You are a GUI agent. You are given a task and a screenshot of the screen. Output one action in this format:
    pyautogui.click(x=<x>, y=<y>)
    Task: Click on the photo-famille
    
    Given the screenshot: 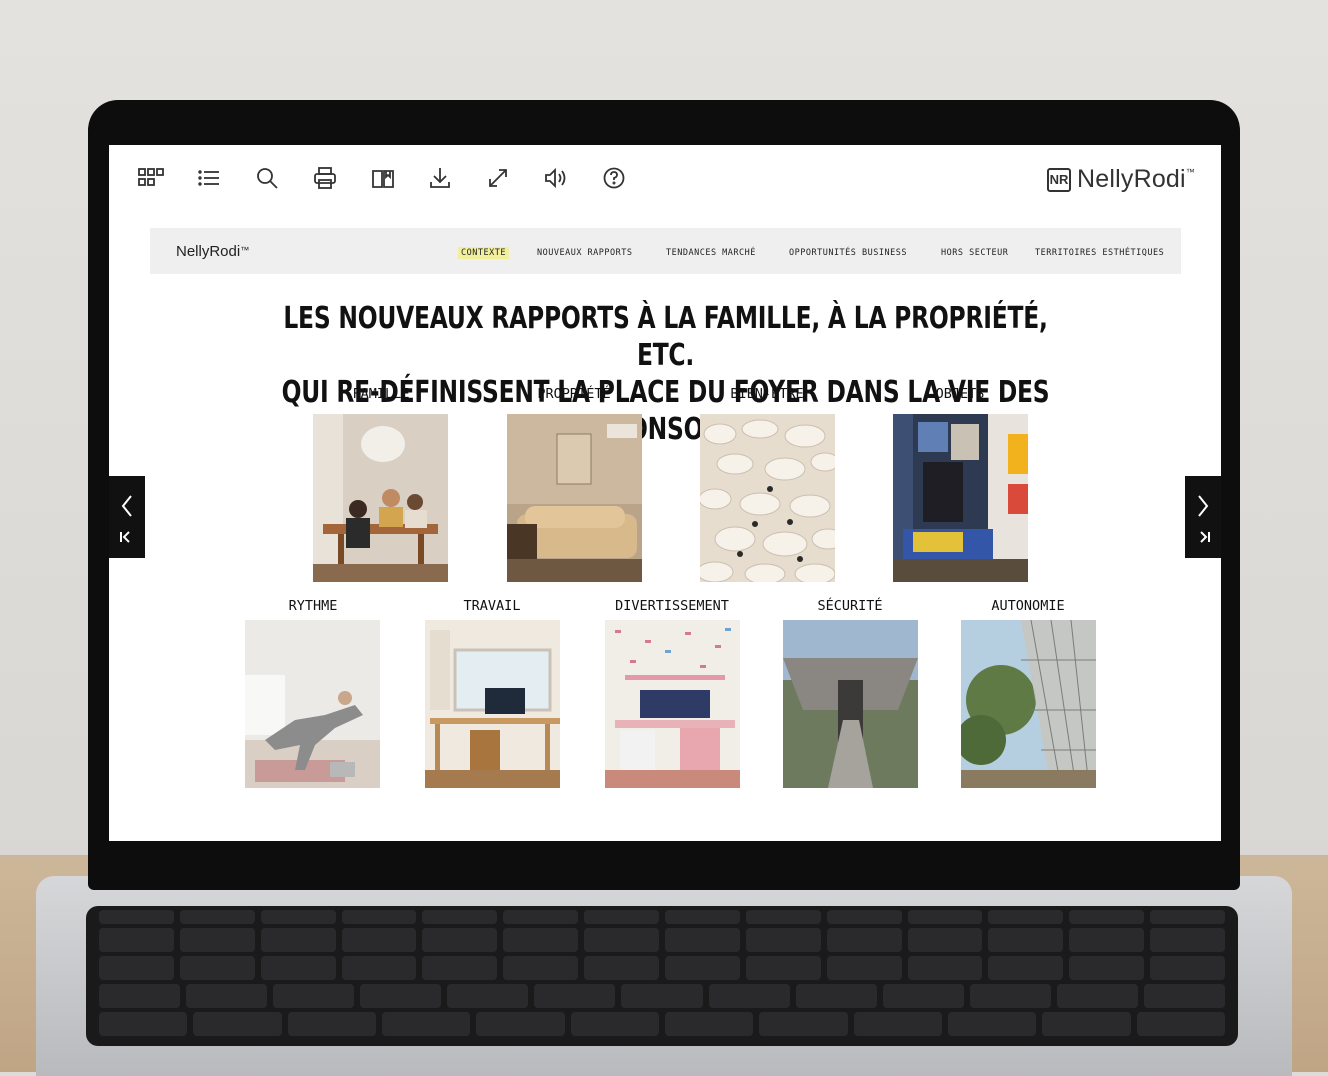 What is the action you would take?
    pyautogui.click(x=380, y=498)
    